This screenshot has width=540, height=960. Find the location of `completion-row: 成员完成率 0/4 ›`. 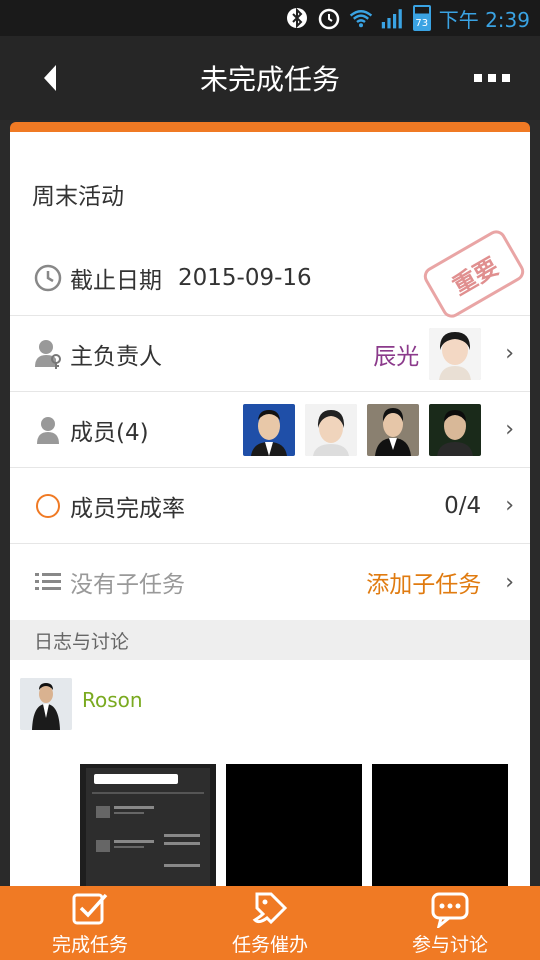

completion-row: 成员完成率 0/4 › is located at coordinates (270, 506).